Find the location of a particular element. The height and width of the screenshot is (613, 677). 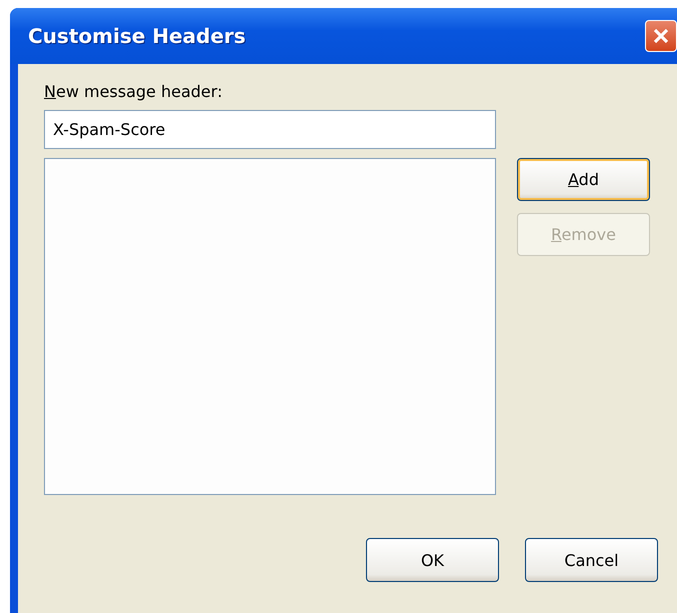

close-icon is located at coordinates (661, 36).